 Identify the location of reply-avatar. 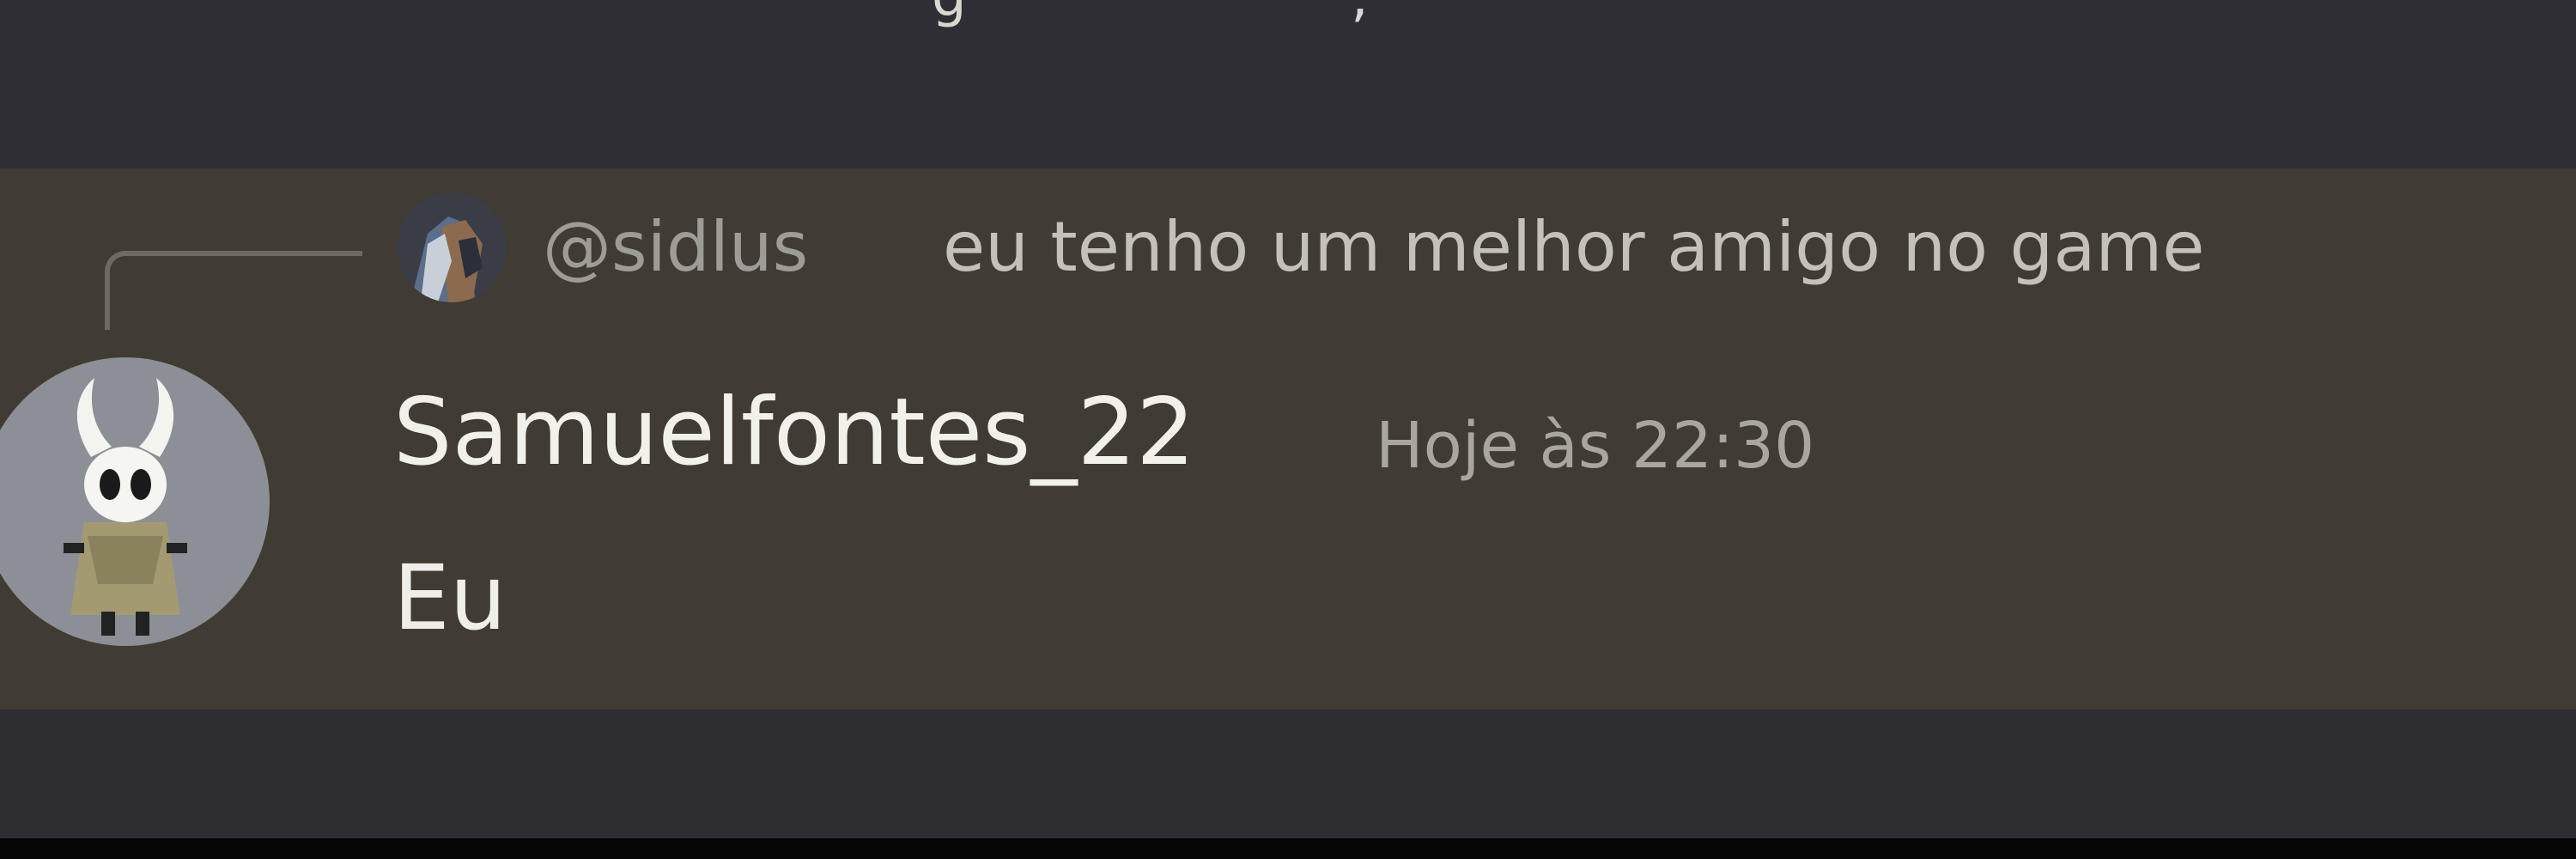
(452, 247).